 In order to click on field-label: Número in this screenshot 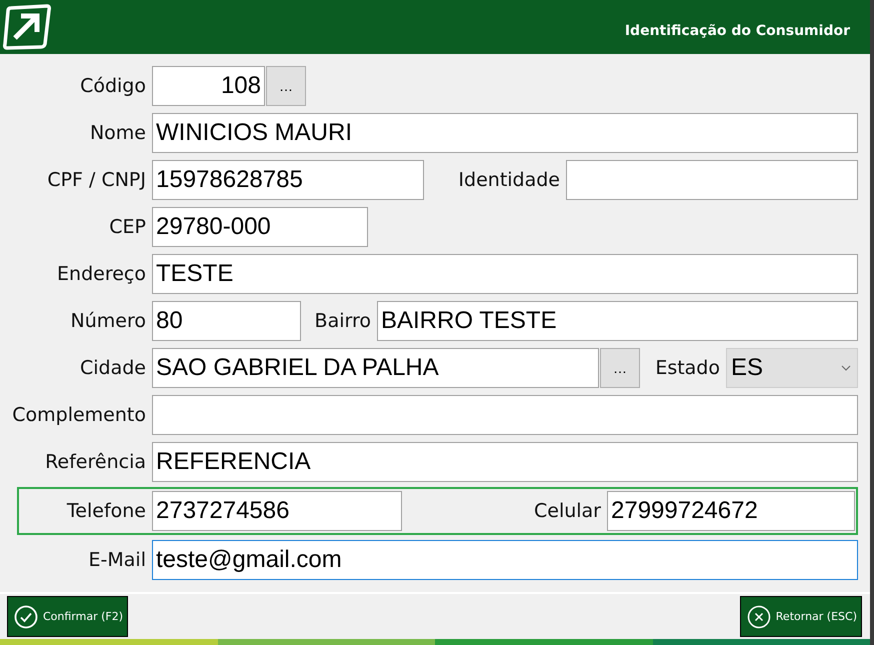, I will do `click(108, 321)`.